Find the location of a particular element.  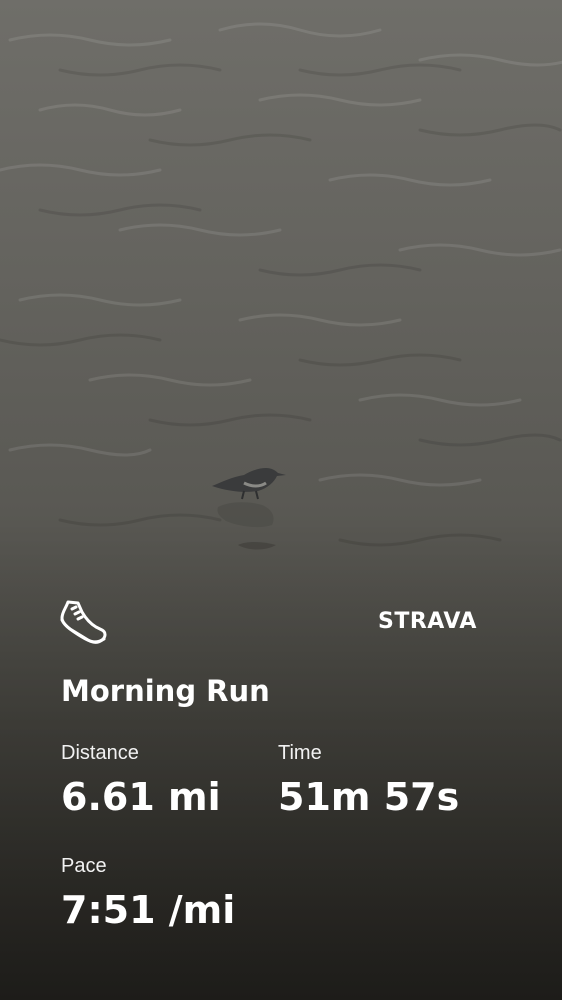

pace-value: 7:51 /mi is located at coordinates (148, 910).